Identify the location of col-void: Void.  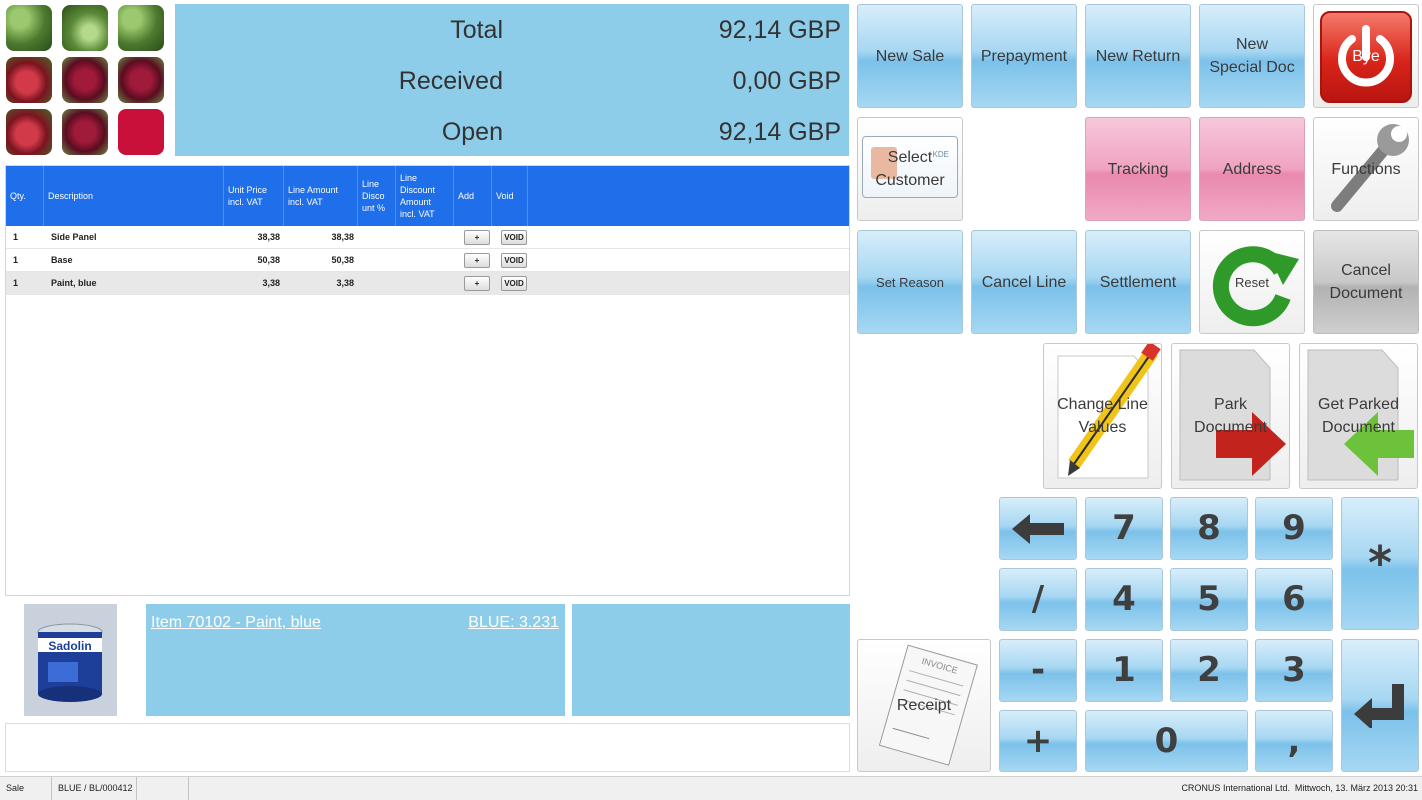
(510, 196).